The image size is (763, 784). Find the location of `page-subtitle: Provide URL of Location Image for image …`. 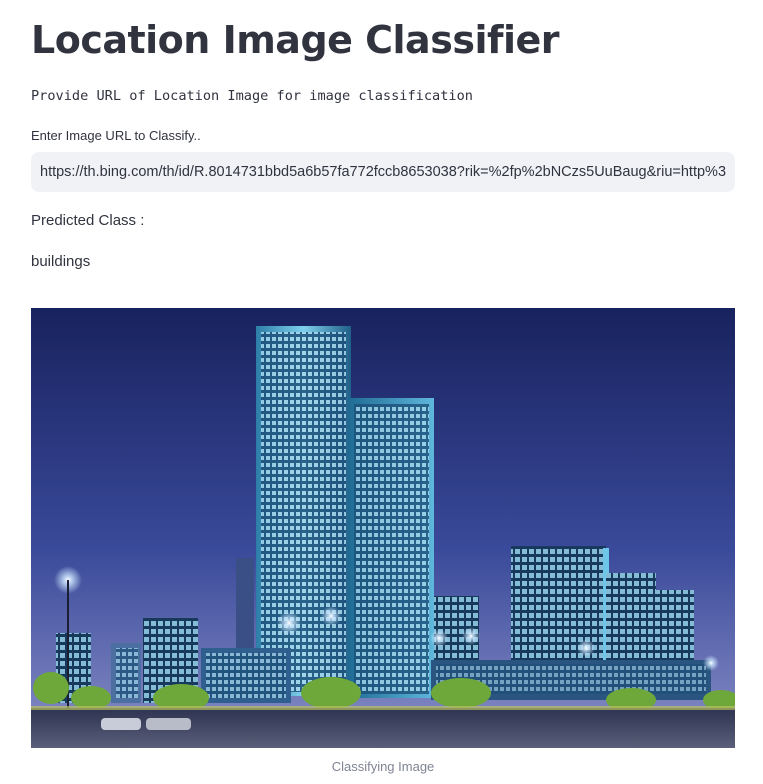

page-subtitle: Provide URL of Location Image for image … is located at coordinates (252, 96).